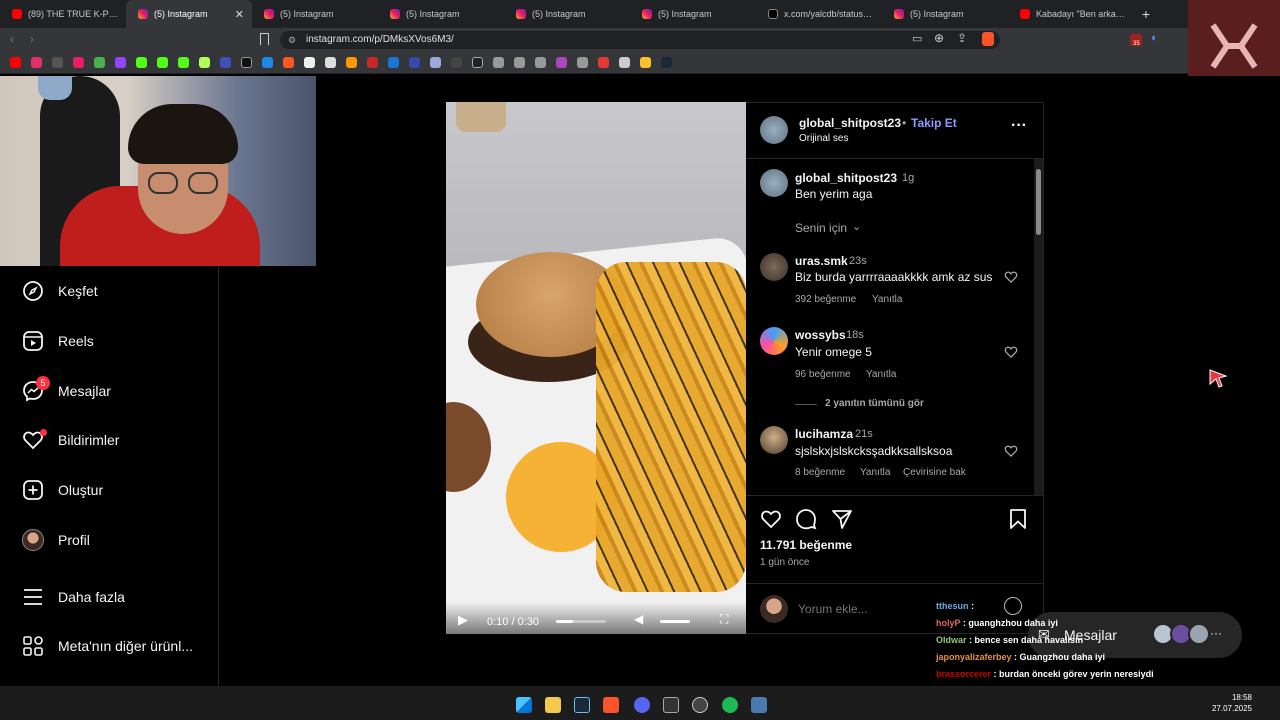  What do you see at coordinates (1018, 519) in the screenshot?
I see `save-icon` at bounding box center [1018, 519].